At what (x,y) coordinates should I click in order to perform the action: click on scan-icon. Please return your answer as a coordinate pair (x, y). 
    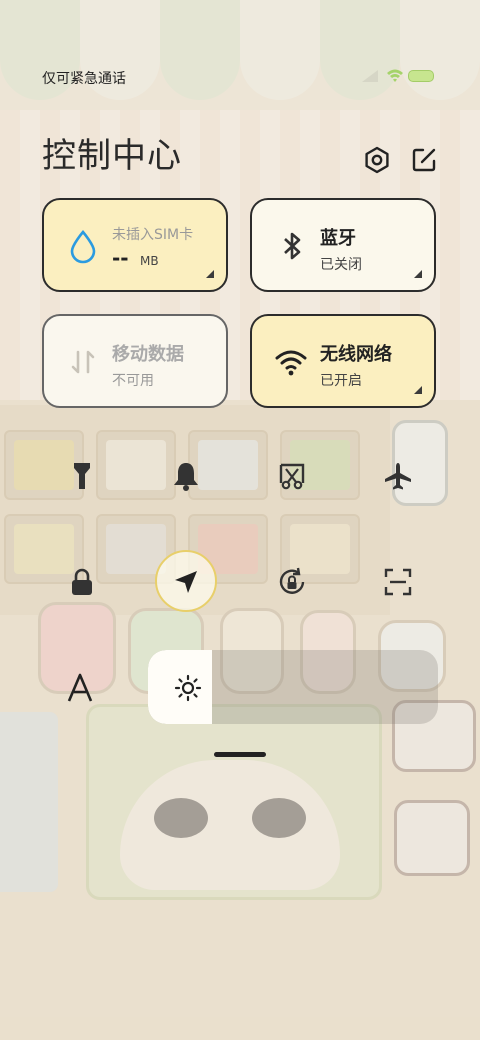
    Looking at the image, I should click on (398, 582).